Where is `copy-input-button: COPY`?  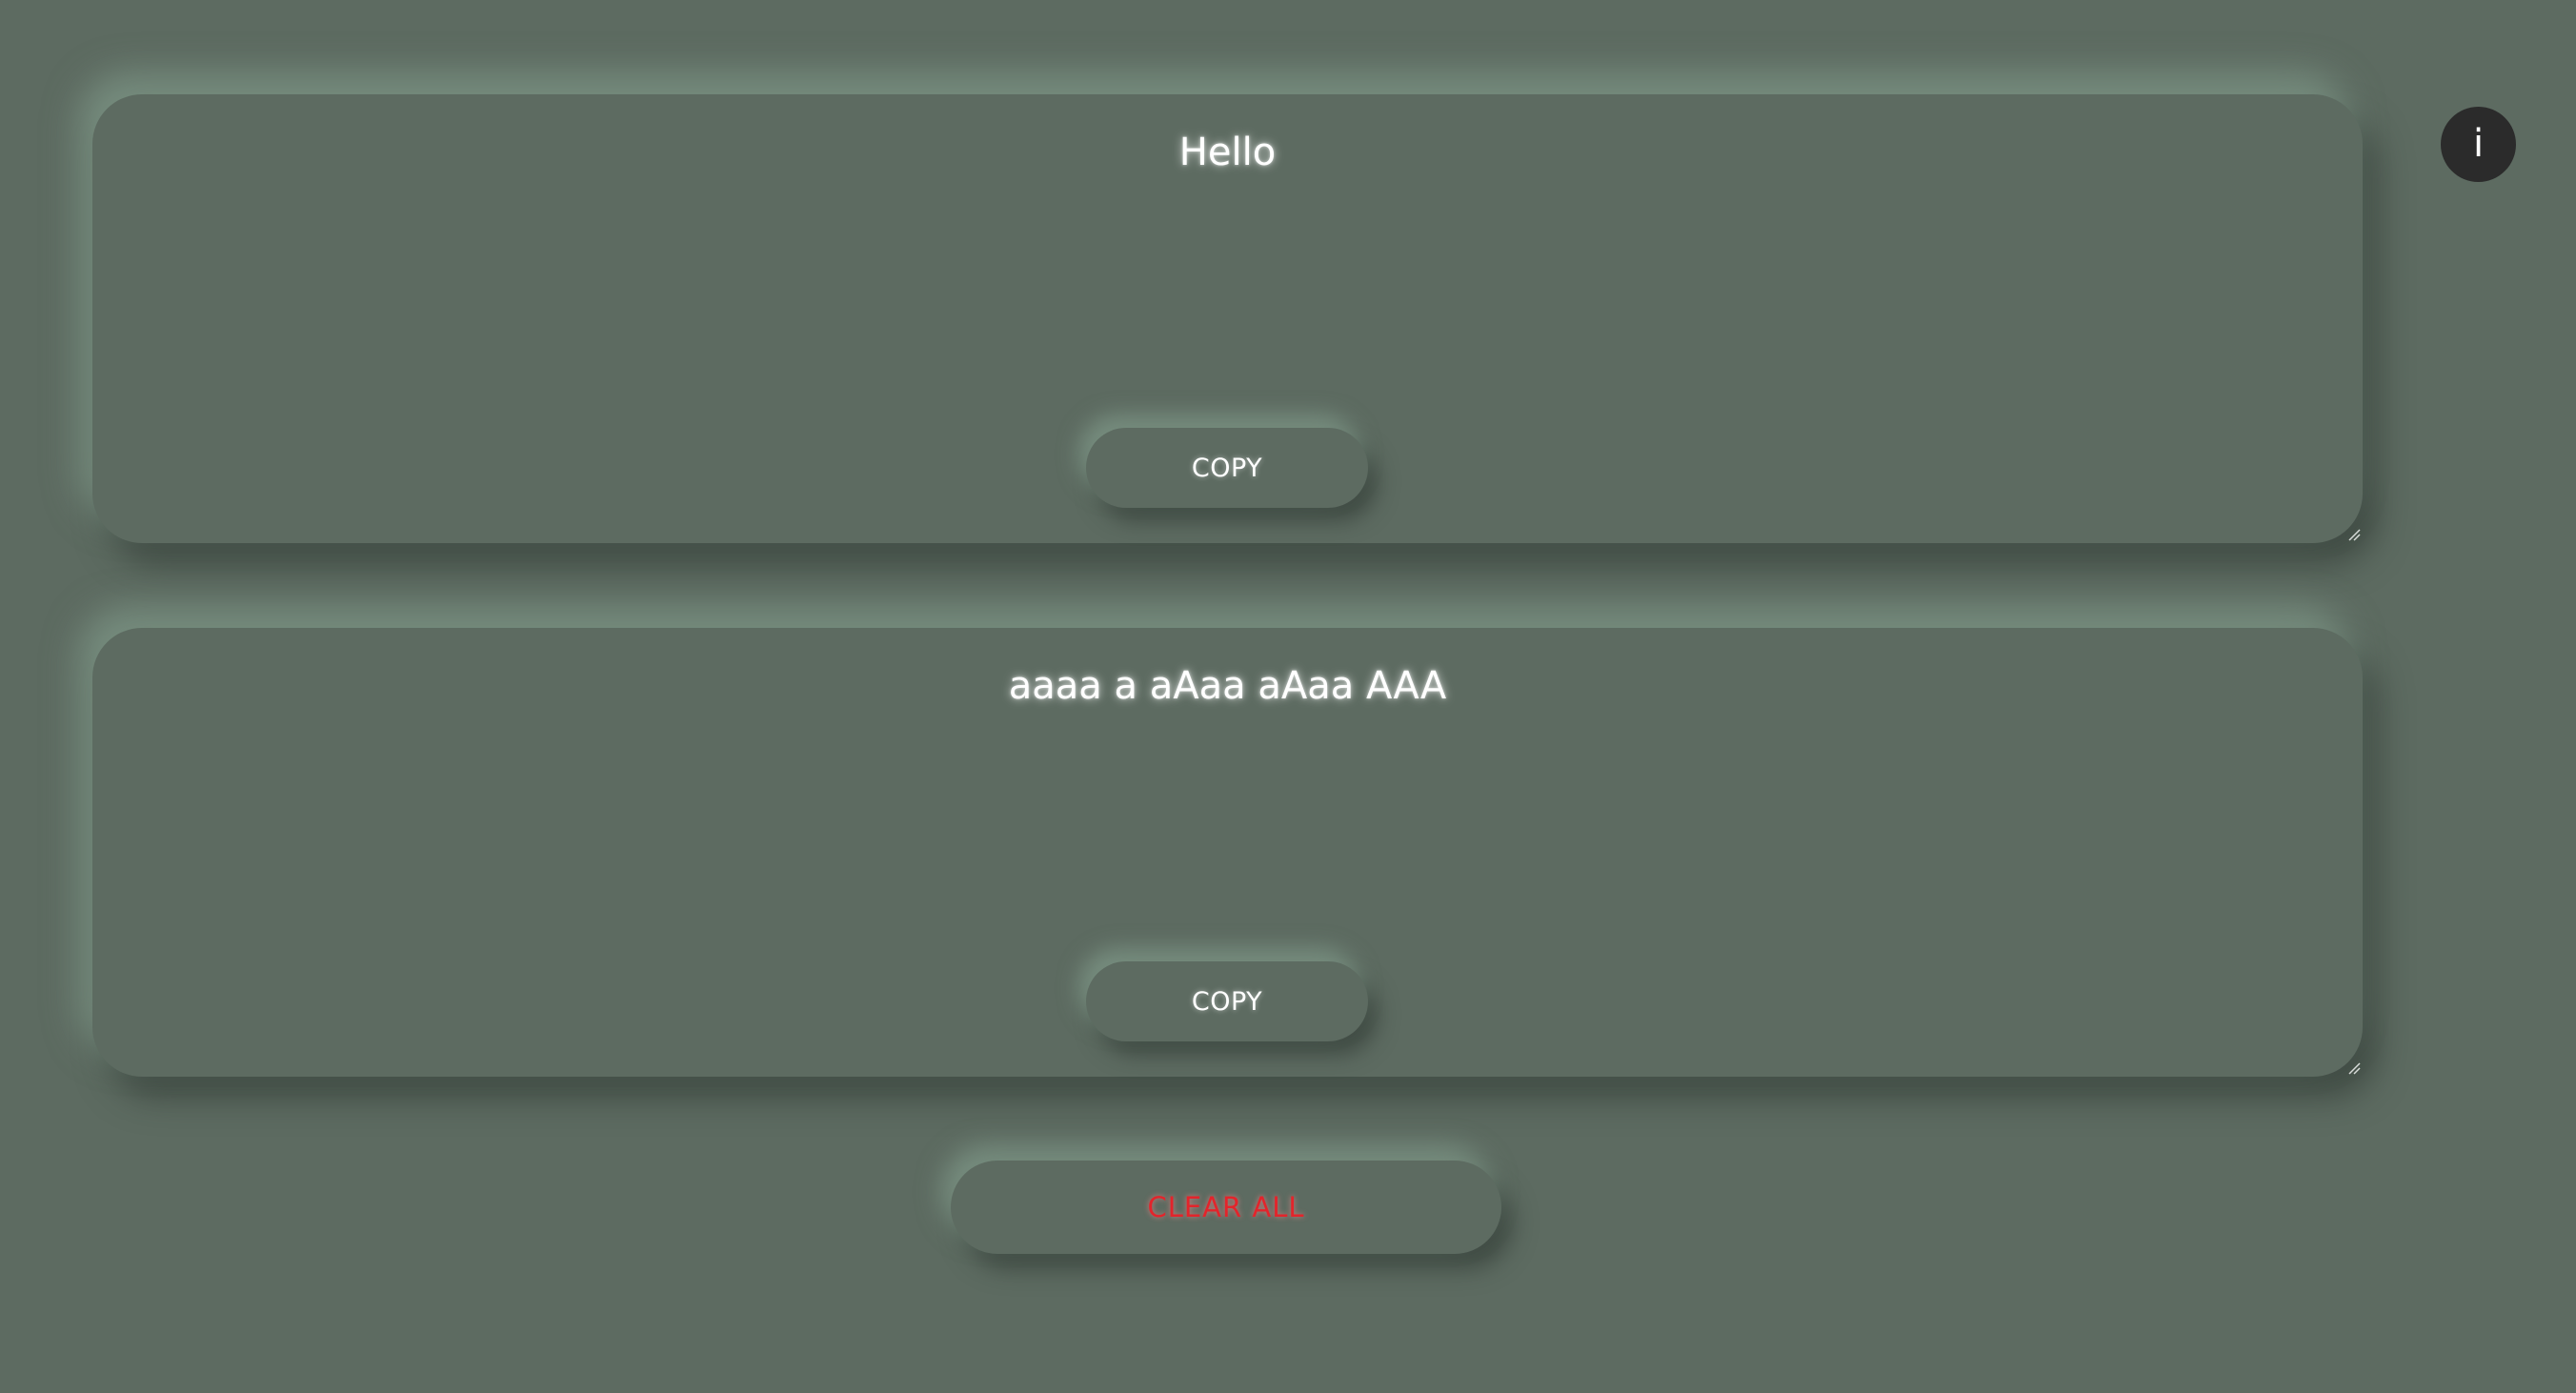
copy-input-button: COPY is located at coordinates (1227, 468).